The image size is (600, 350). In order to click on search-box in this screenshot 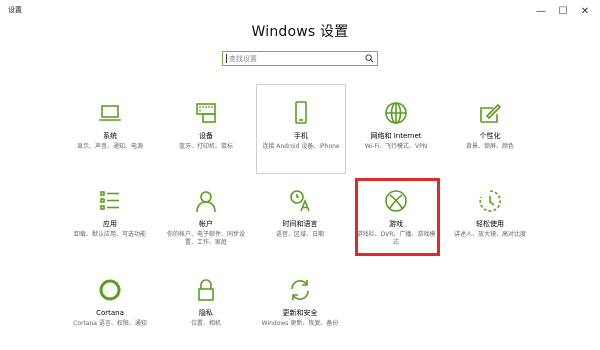, I will do `click(300, 58)`.